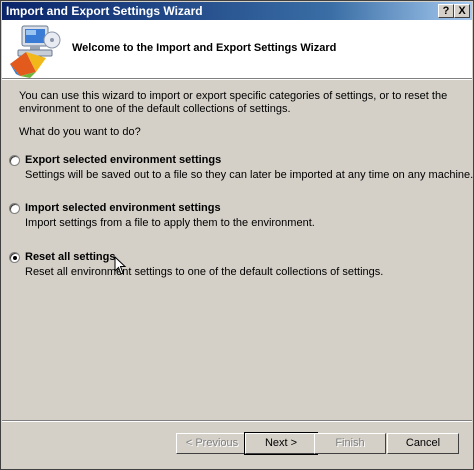 This screenshot has width=474, height=470. What do you see at coordinates (70, 257) in the screenshot?
I see `reset-option-label: Reset all settings` at bounding box center [70, 257].